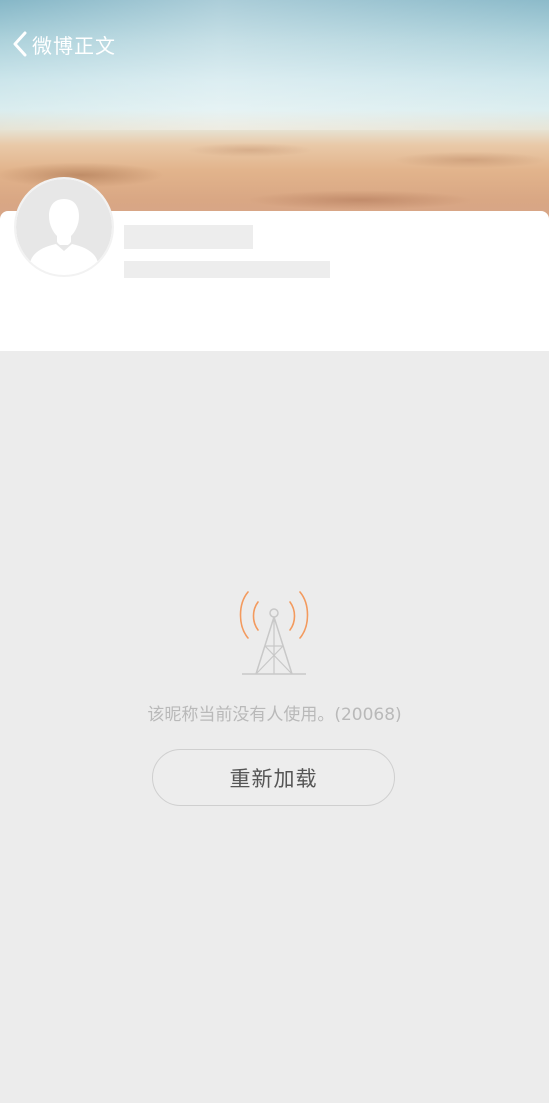 The width and height of the screenshot is (549, 1103). I want to click on avatar, so click(64, 227).